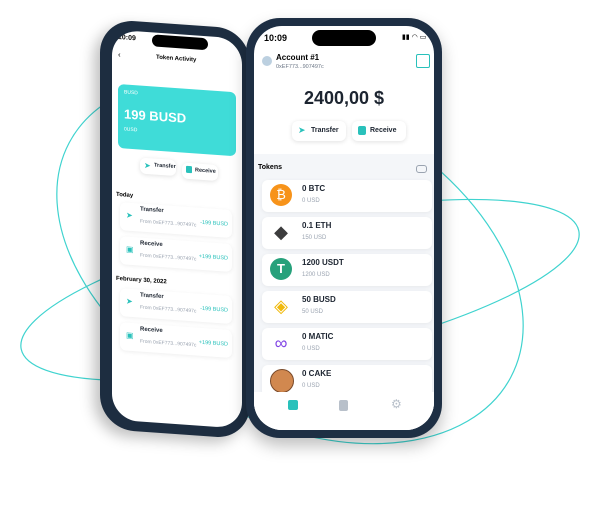  I want to click on token-row: ∞ 0 MATIC 0 USD, so click(347, 344).